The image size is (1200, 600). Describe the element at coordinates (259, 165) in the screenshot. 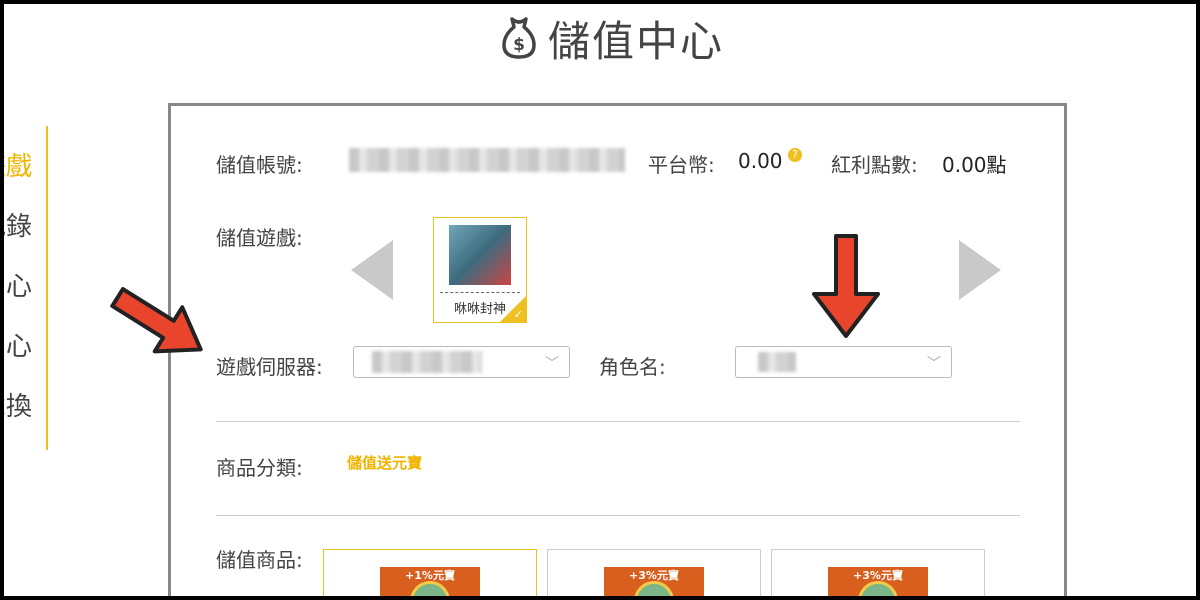

I see `account-label: 儲值帳號:` at that location.